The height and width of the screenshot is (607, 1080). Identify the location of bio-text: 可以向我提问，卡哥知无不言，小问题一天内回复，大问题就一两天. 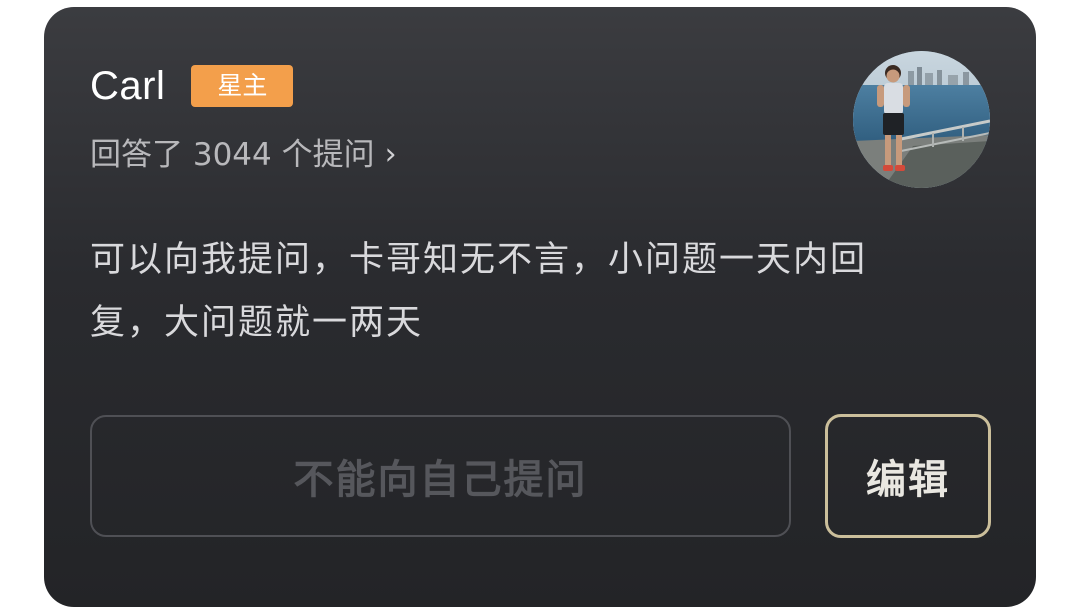
(479, 291).